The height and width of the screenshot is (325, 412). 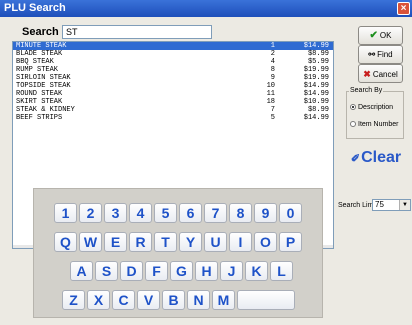 I want to click on key-3: 3, so click(x=115, y=213).